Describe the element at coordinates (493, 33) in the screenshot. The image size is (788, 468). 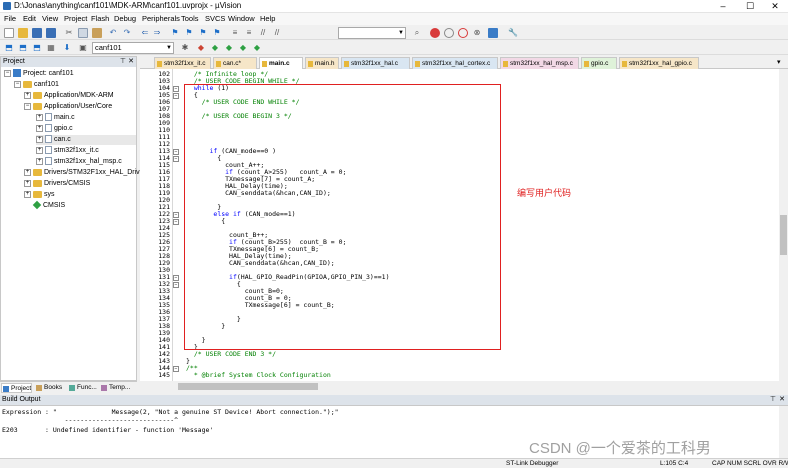
I see `window-layout-icon` at that location.